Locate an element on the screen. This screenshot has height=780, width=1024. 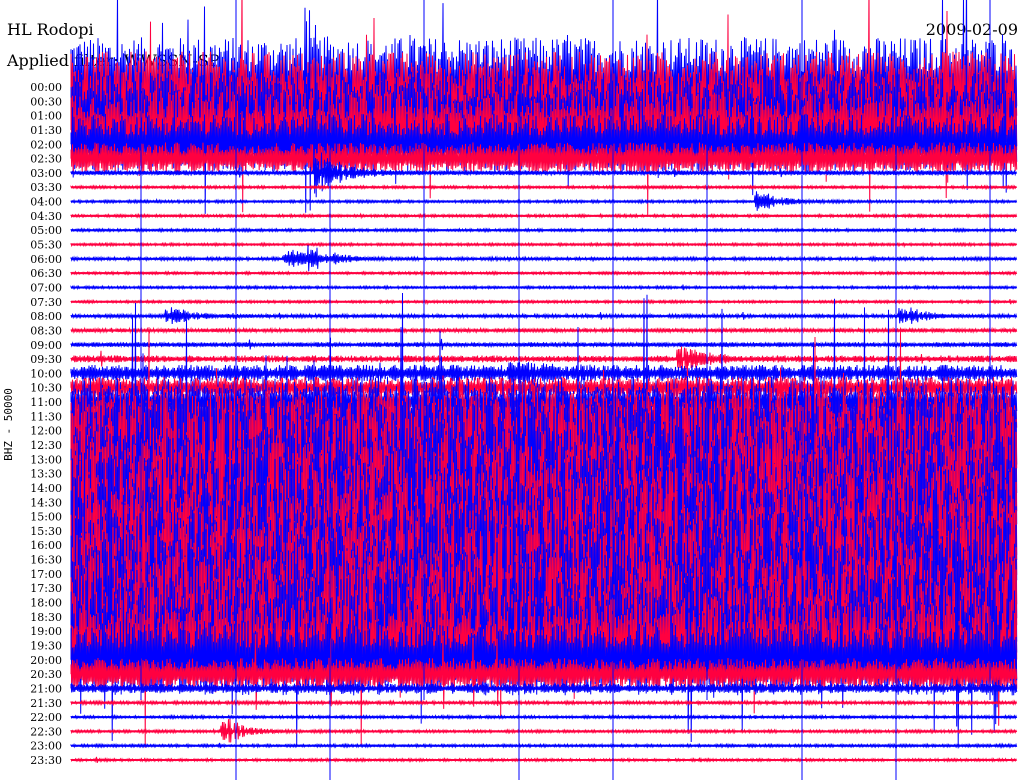
row-time-label: 14:00 is located at coordinates (46, 488).